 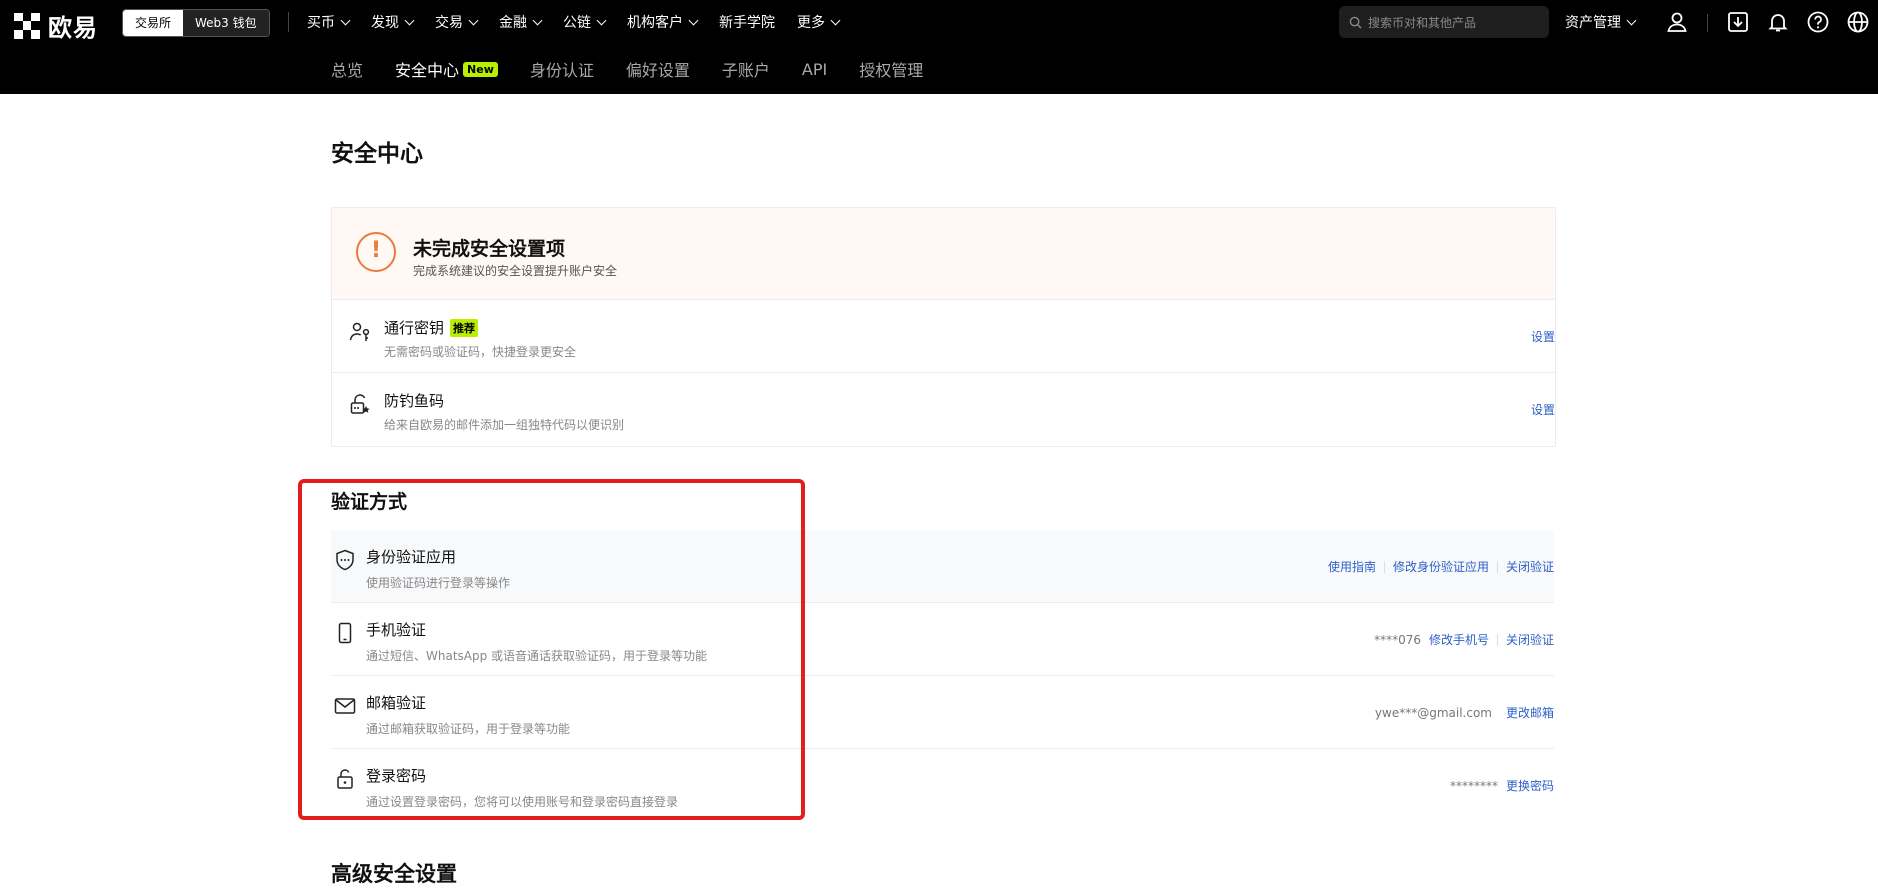 What do you see at coordinates (464, 327) in the screenshot?
I see `recommended-badge: 推荐` at bounding box center [464, 327].